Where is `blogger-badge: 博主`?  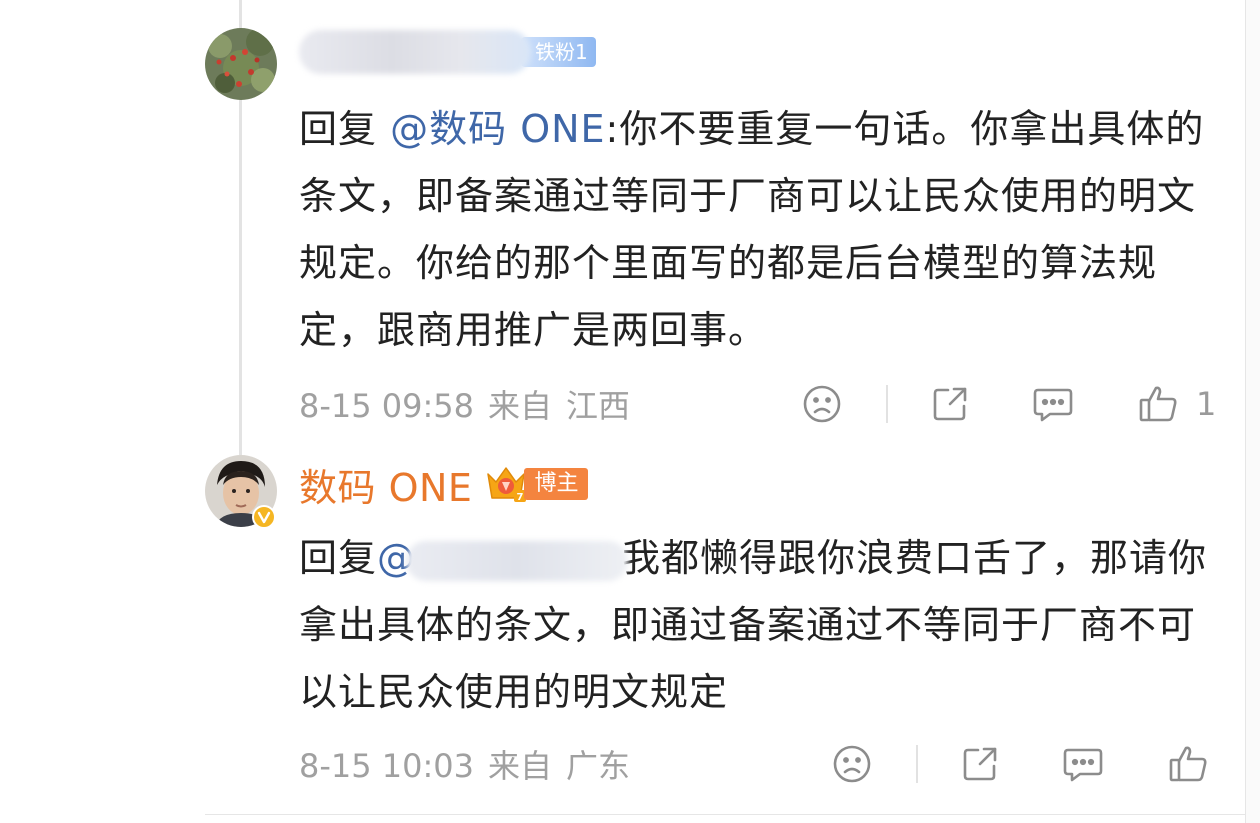 blogger-badge: 博主 is located at coordinates (556, 484).